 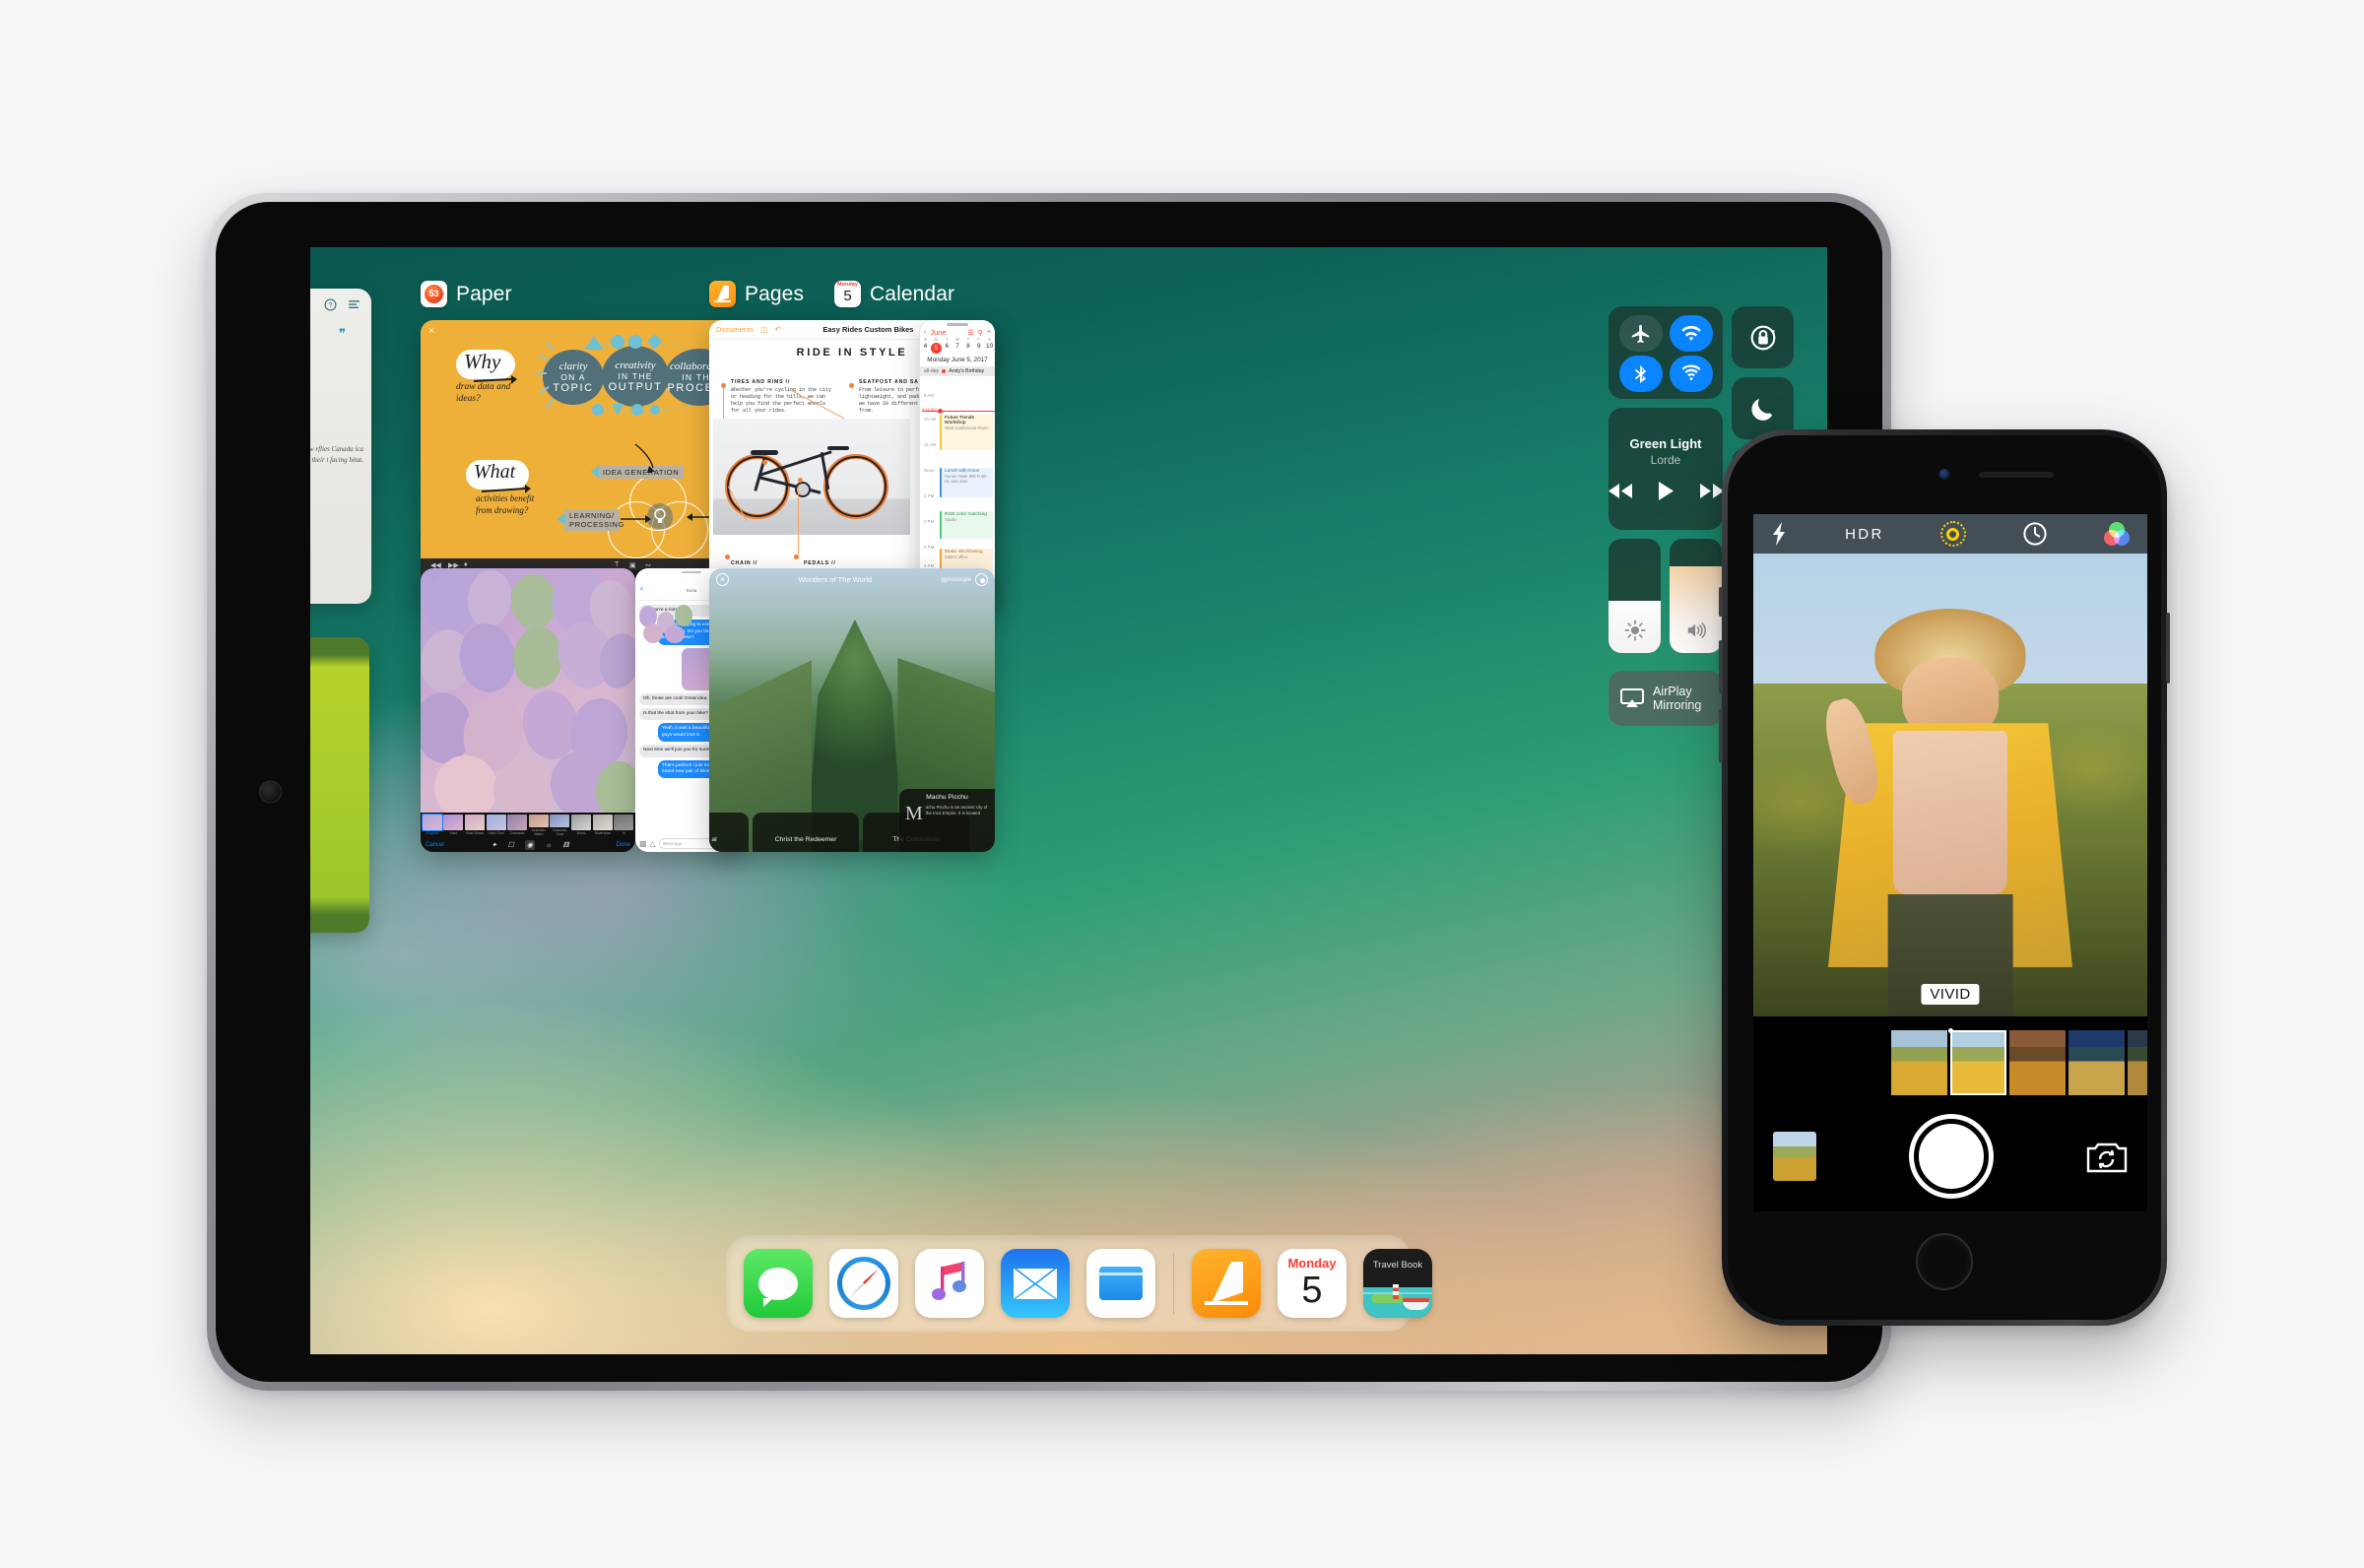 What do you see at coordinates (496, 826) in the screenshot?
I see `filter-option: Vivid Cool` at bounding box center [496, 826].